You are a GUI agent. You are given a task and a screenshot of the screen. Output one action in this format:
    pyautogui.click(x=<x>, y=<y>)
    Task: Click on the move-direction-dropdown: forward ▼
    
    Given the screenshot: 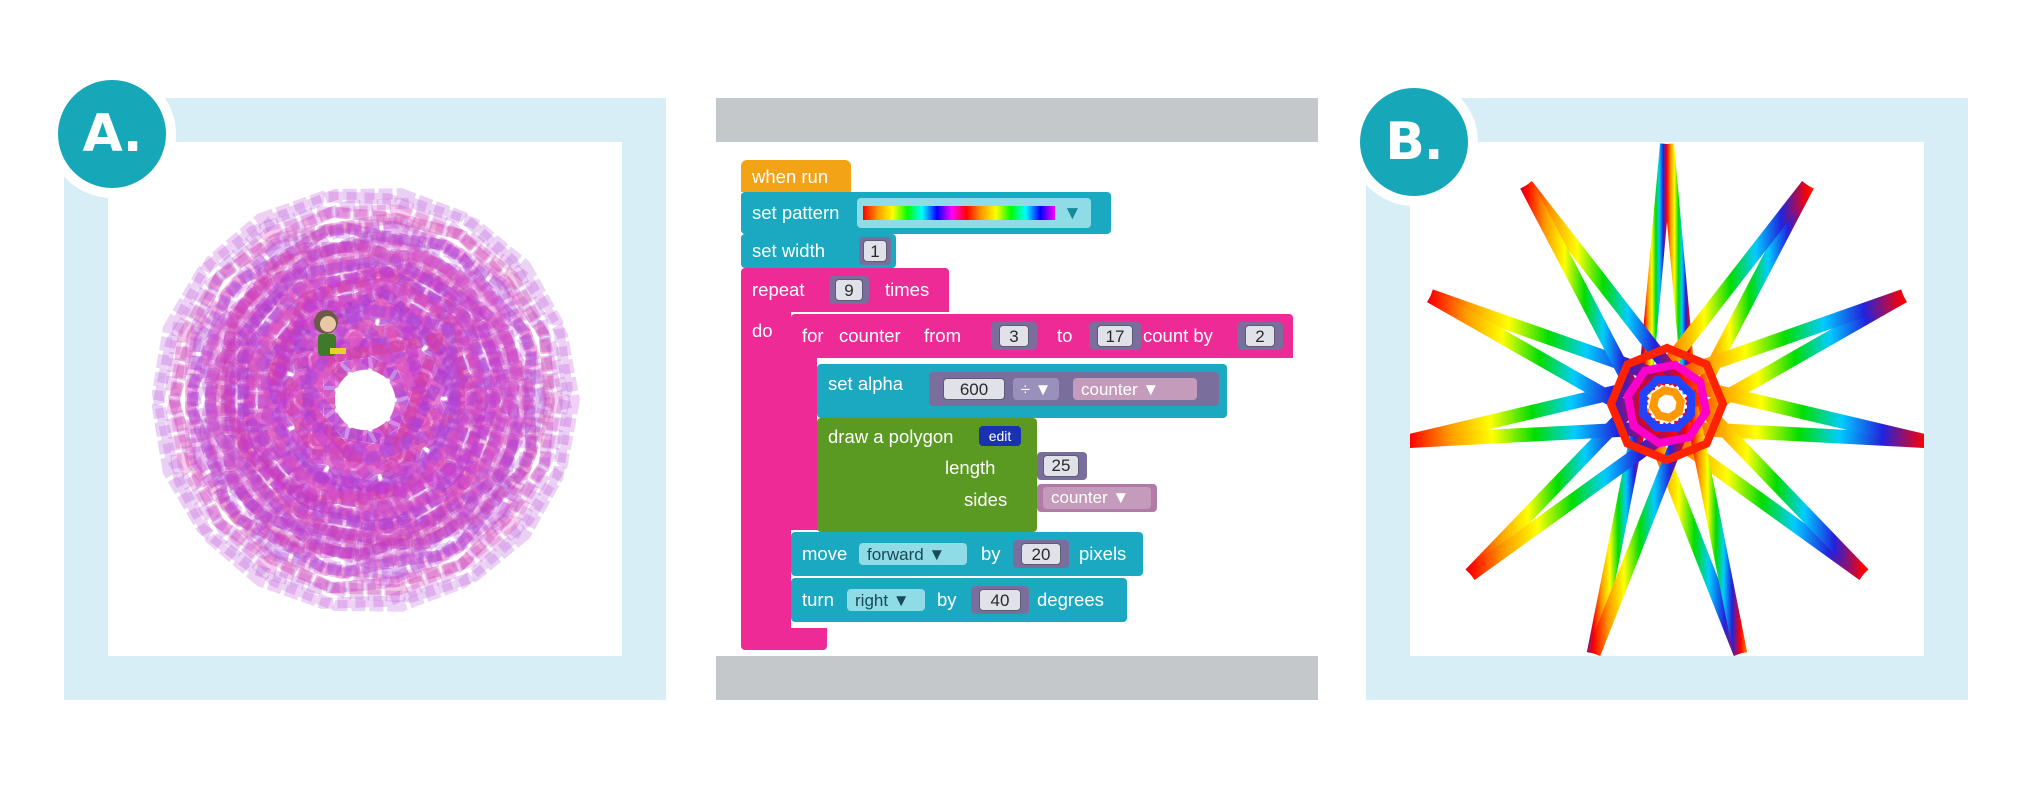 What is the action you would take?
    pyautogui.click(x=913, y=554)
    